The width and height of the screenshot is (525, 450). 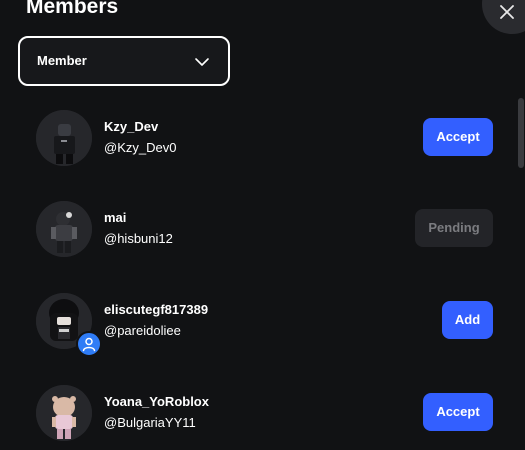 What do you see at coordinates (202, 62) in the screenshot?
I see `chevron-down-icon` at bounding box center [202, 62].